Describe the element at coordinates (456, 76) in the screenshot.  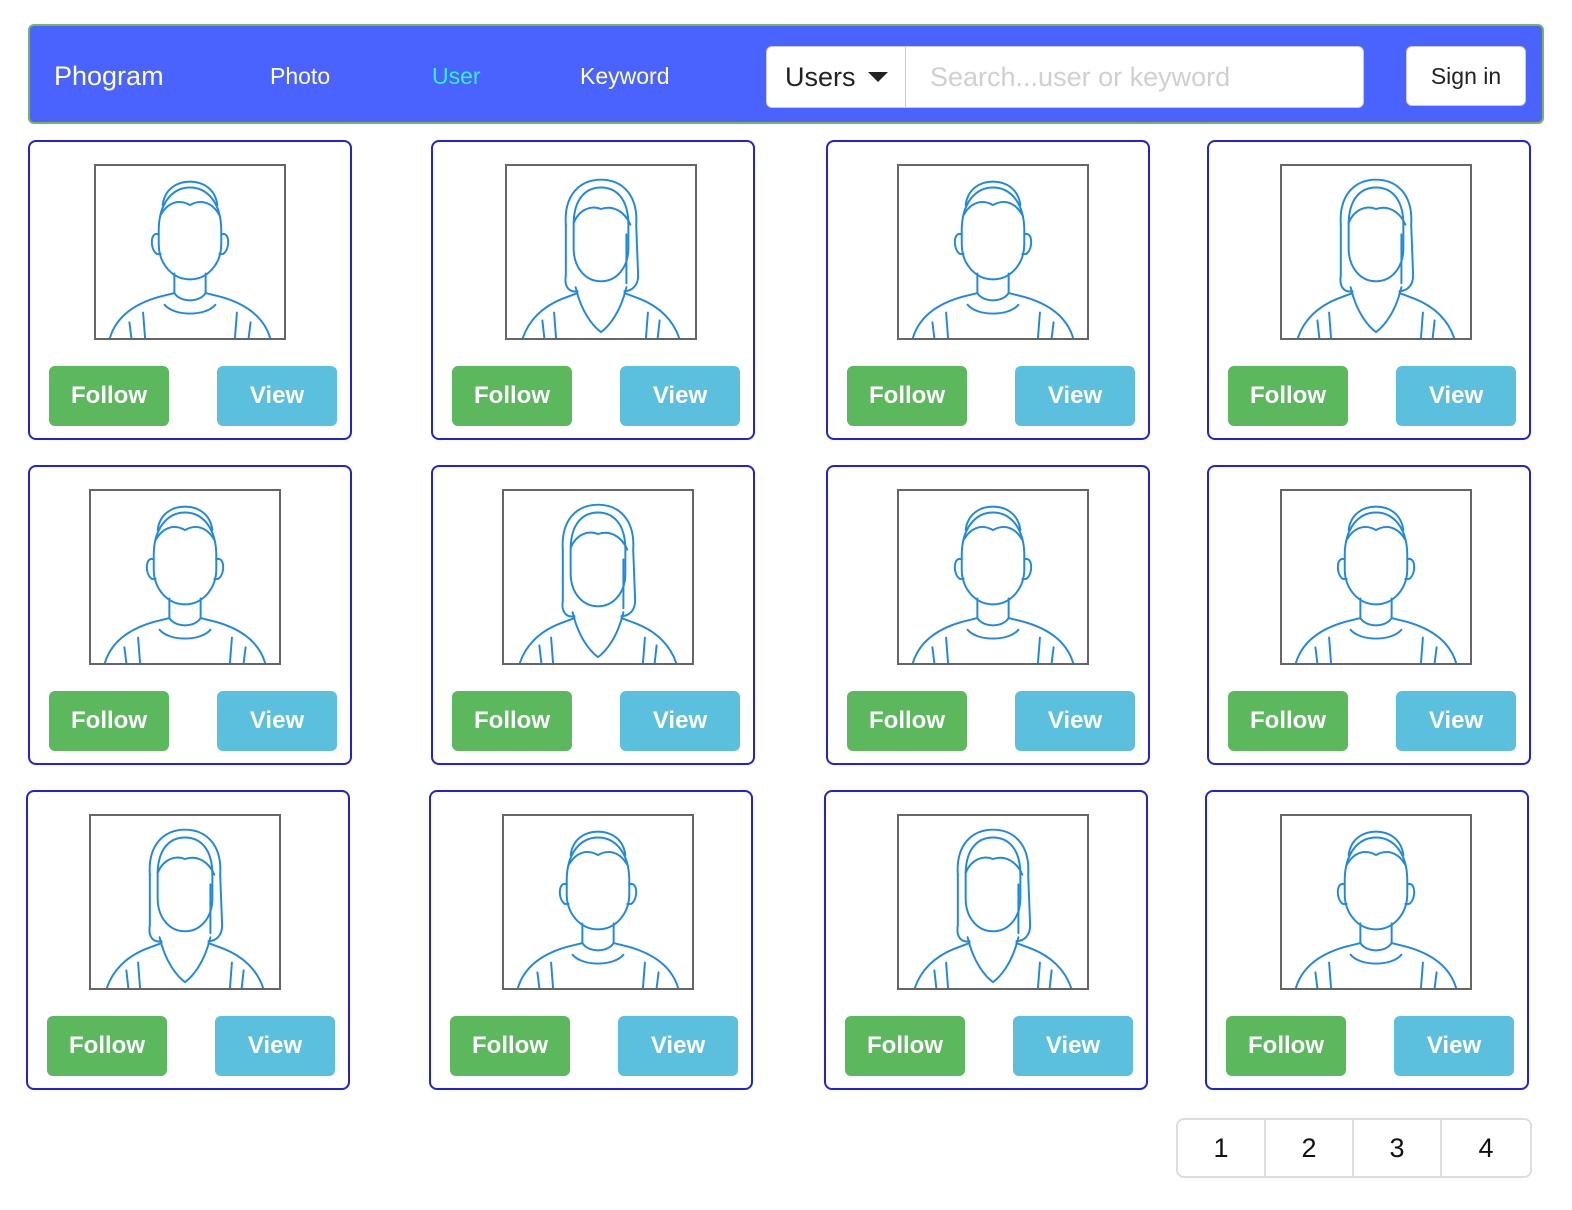
I see `nav-link-user: User` at that location.